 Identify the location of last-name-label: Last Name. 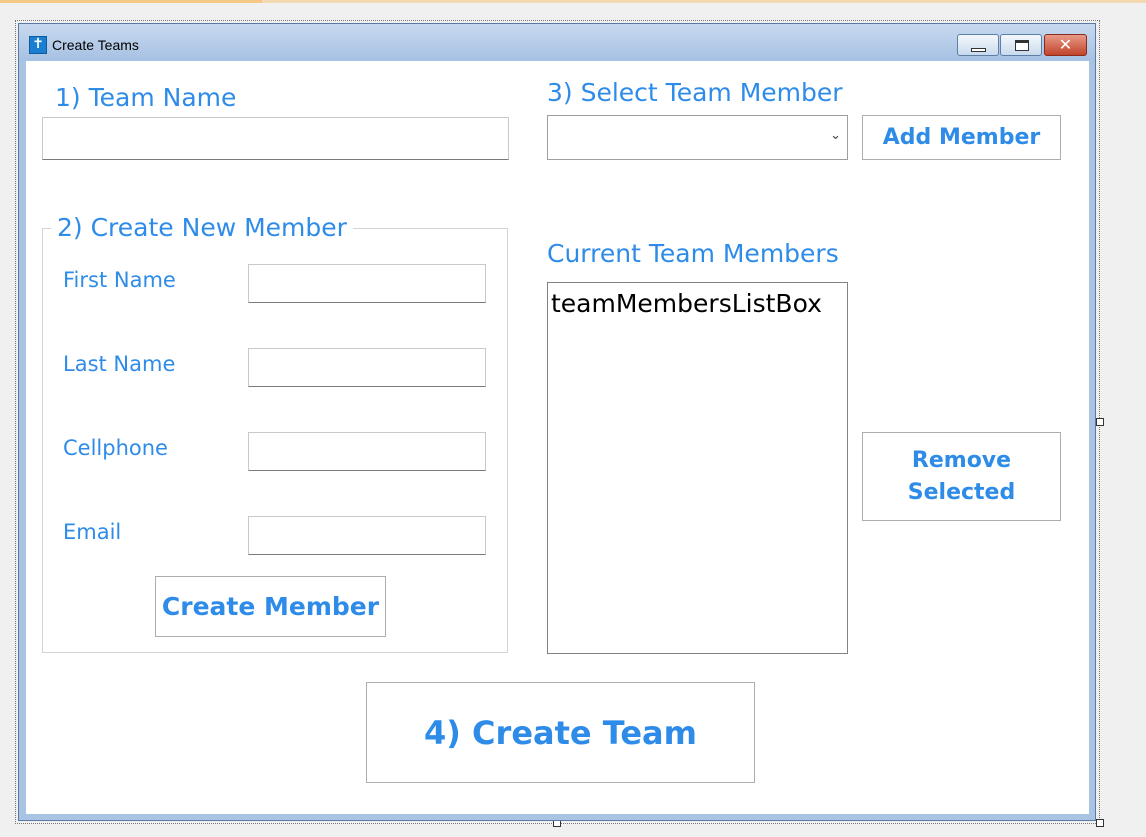
(119, 364).